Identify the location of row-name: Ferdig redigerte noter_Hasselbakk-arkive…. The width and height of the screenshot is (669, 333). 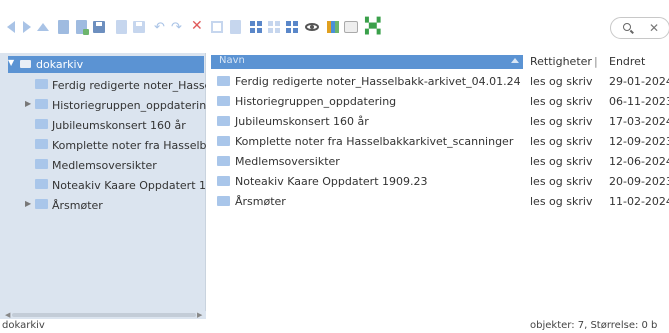
(378, 81).